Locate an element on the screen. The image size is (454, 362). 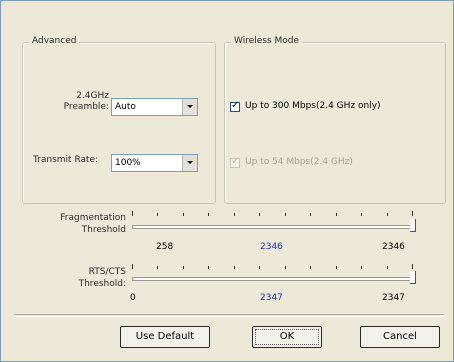
mode-54-checkbox: ✓ is located at coordinates (235, 162).